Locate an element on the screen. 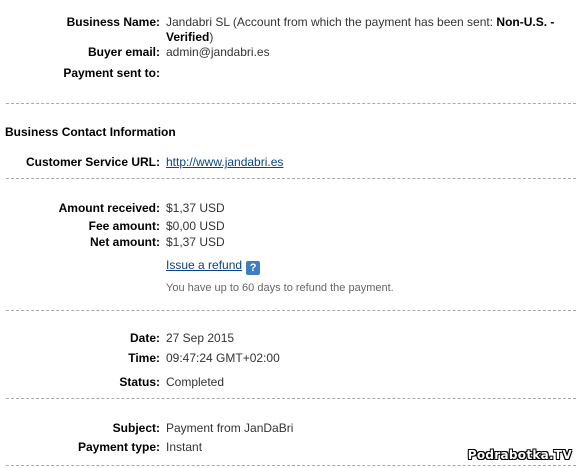 The image size is (576, 468). fee-amount-label: Fee amount: is located at coordinates (124, 226).